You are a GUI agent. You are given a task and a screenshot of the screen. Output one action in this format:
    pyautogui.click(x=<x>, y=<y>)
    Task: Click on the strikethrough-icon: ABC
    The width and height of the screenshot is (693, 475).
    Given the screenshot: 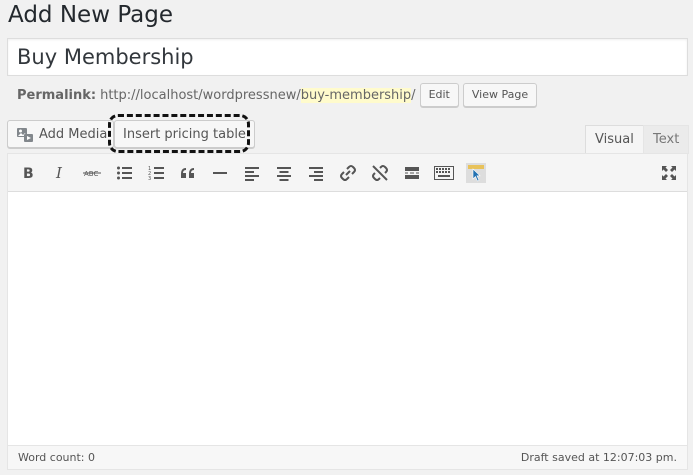 What is the action you would take?
    pyautogui.click(x=92, y=173)
    